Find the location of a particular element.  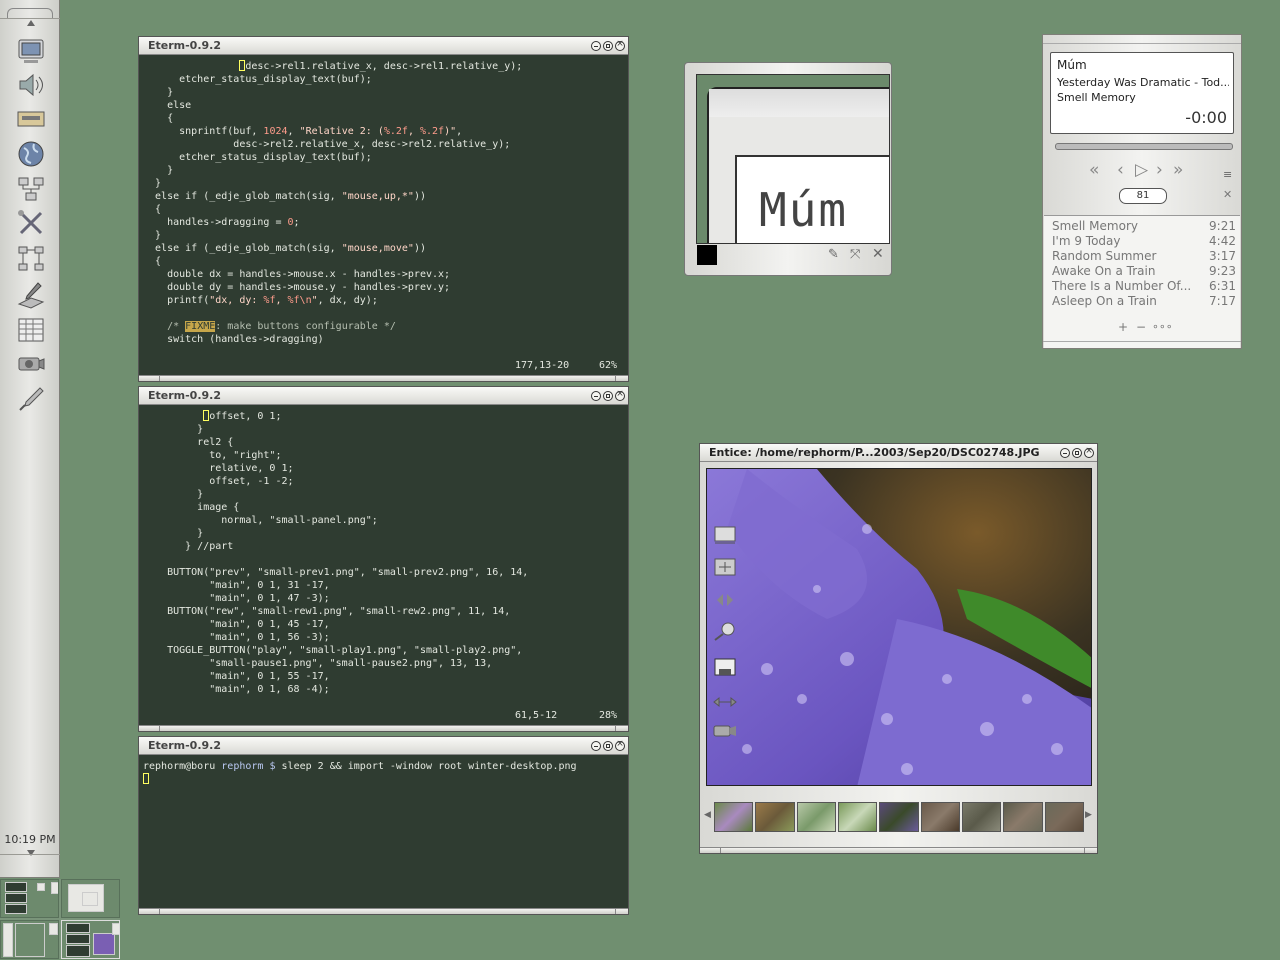

eterm-titlebar-3: Eterm-0.9.2 is located at coordinates (383, 746).